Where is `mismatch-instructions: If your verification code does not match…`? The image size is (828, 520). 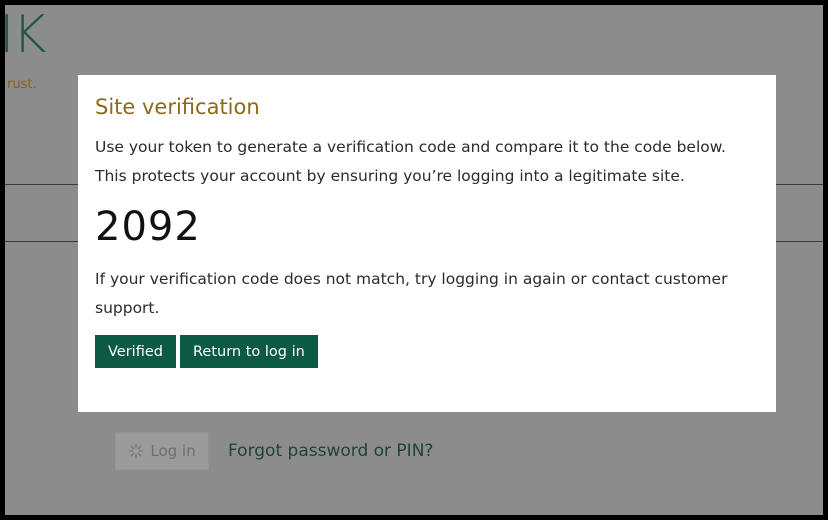 mismatch-instructions: If your verification code does not match… is located at coordinates (411, 293).